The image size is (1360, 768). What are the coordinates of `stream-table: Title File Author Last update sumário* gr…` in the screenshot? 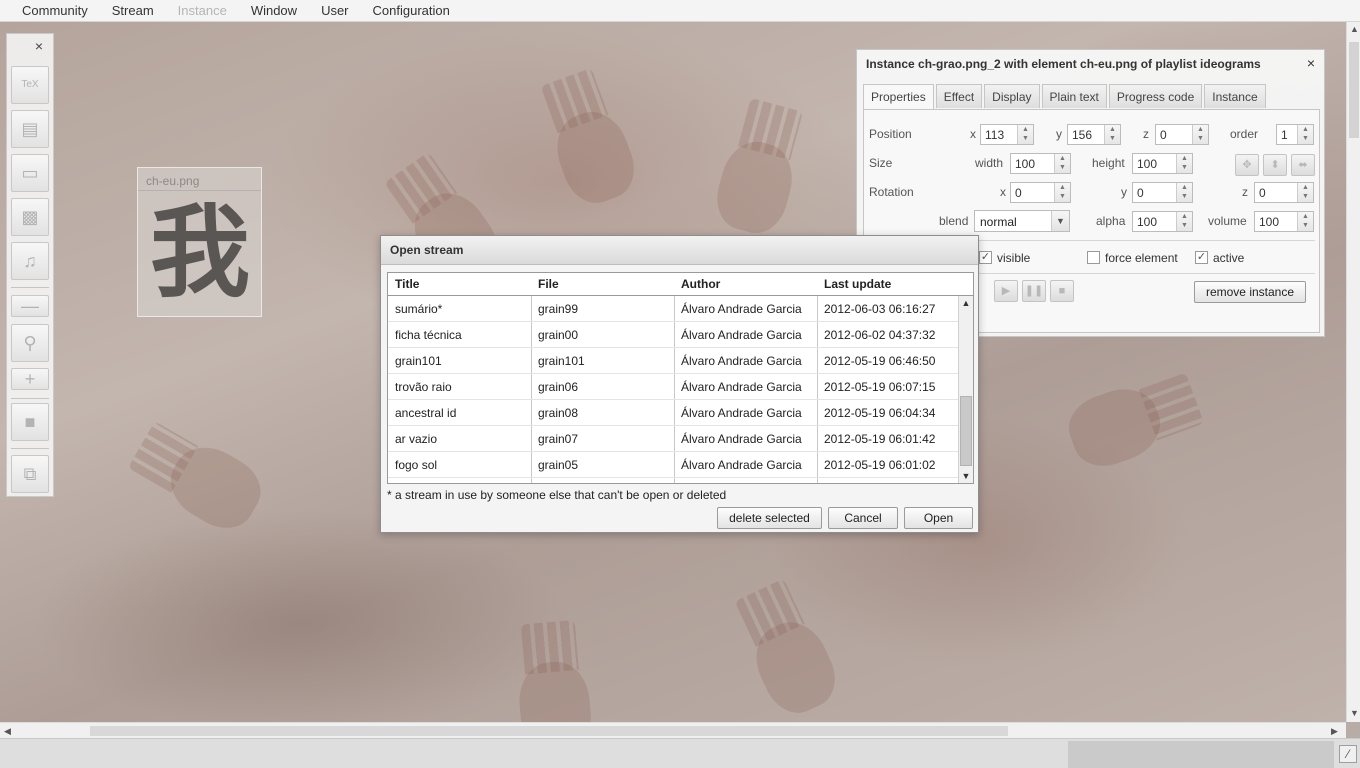 It's located at (680, 378).